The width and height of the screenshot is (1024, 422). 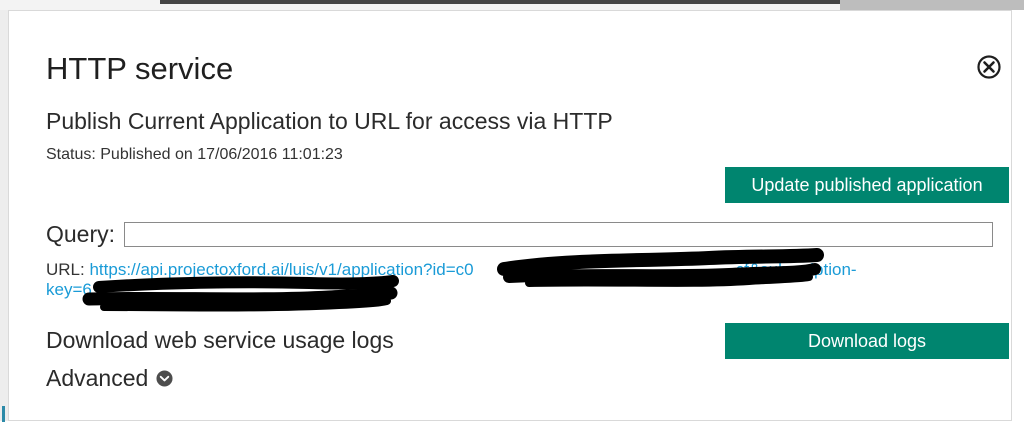 What do you see at coordinates (164, 378) in the screenshot?
I see `chevron-down-circle-icon` at bounding box center [164, 378].